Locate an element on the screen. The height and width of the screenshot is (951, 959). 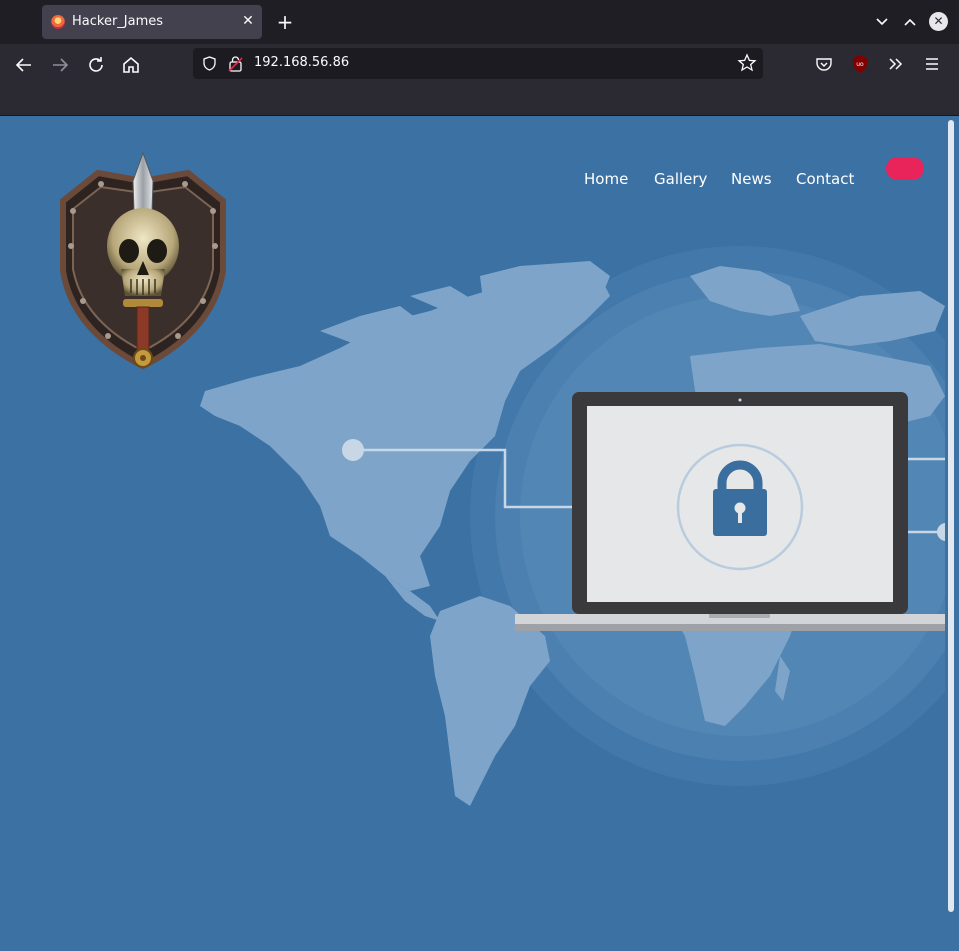
tab-strip: Hacker_James ✕ + ✕ is located at coordinates (479, 22).